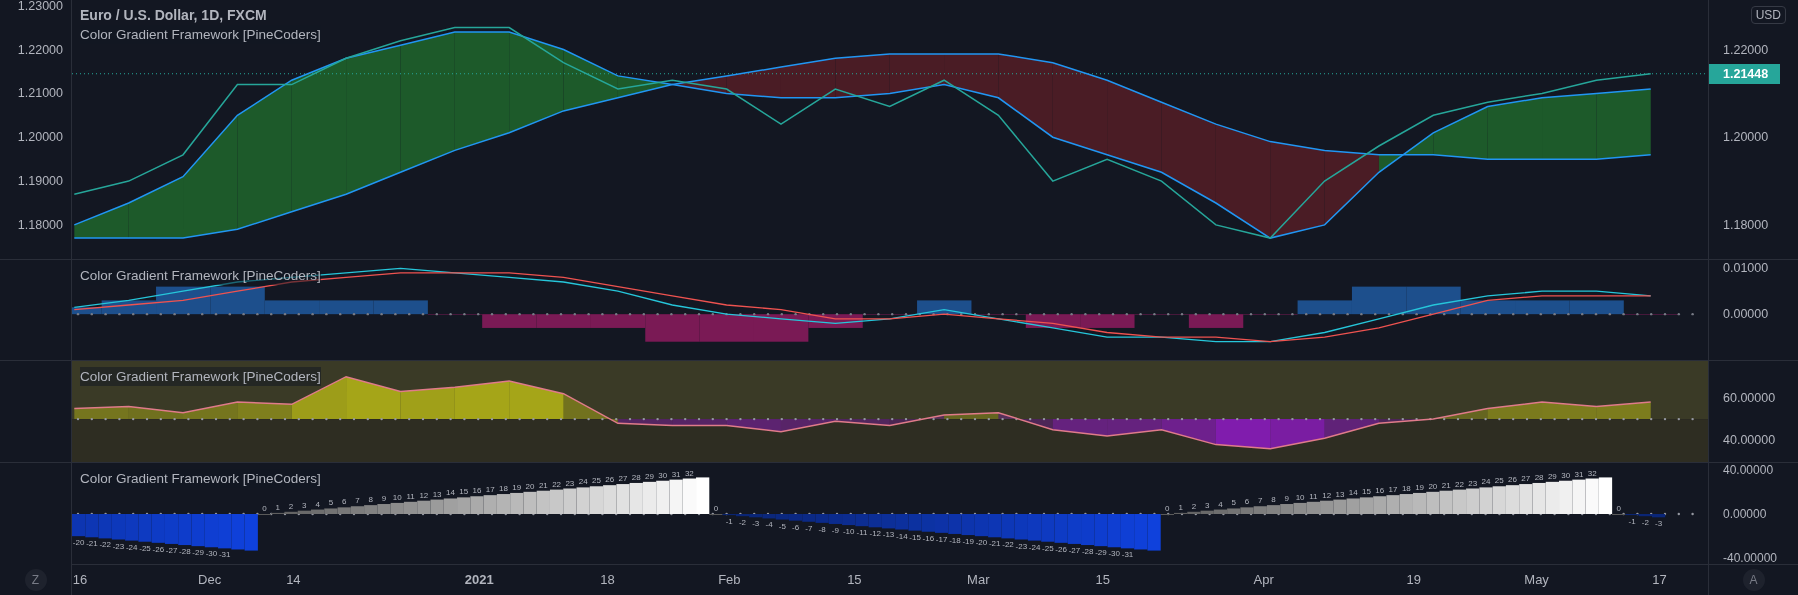  What do you see at coordinates (809, 528) in the screenshot?
I see `bar-value-label: -7` at bounding box center [809, 528].